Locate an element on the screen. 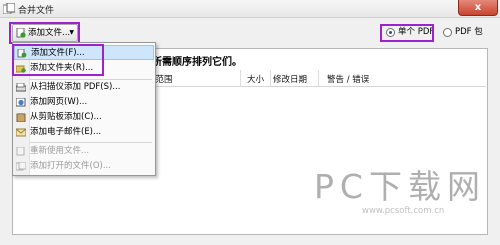 The height and width of the screenshot is (245, 500). menu-separator is located at coordinates (91, 142).